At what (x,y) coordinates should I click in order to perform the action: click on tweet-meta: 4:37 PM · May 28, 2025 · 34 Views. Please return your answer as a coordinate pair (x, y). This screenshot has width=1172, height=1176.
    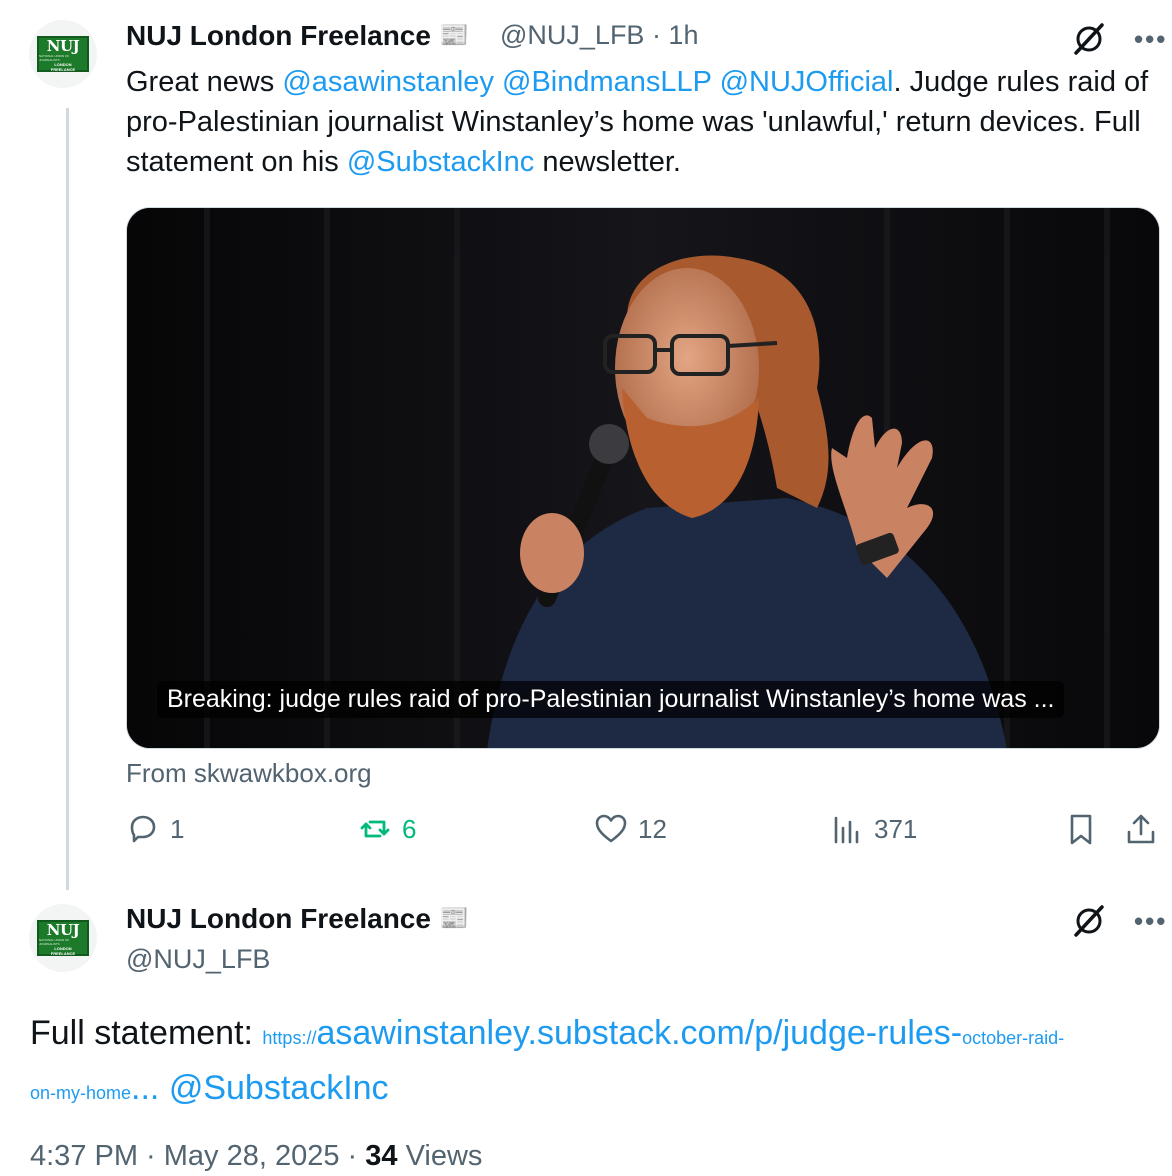
    Looking at the image, I should click on (256, 1156).